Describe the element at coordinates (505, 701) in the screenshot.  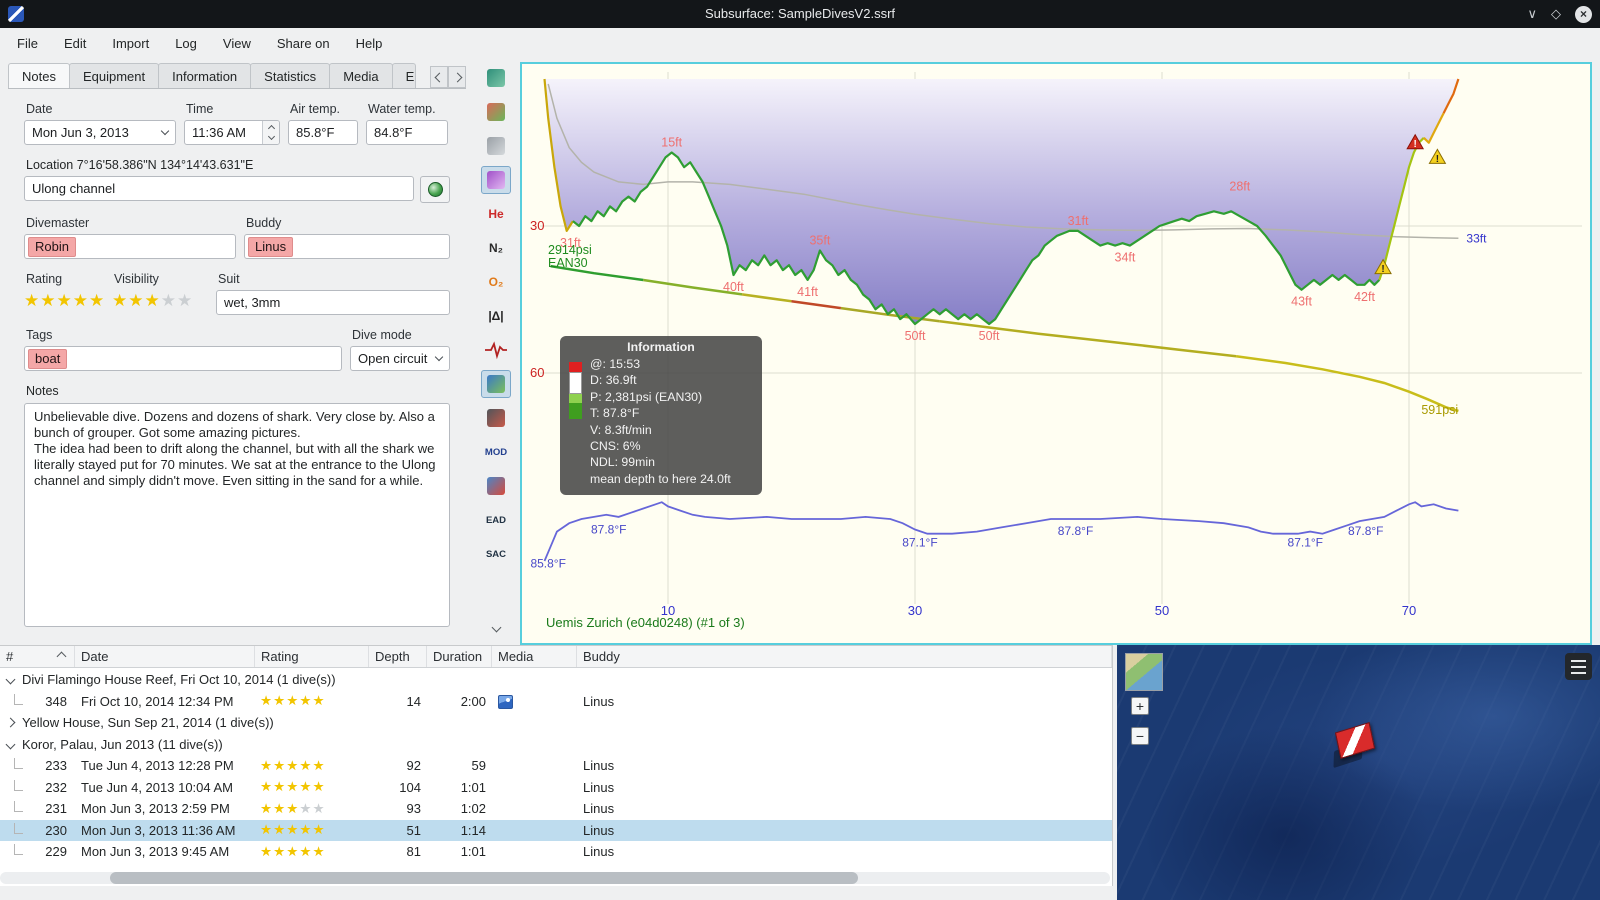
I see `photo-icon` at that location.